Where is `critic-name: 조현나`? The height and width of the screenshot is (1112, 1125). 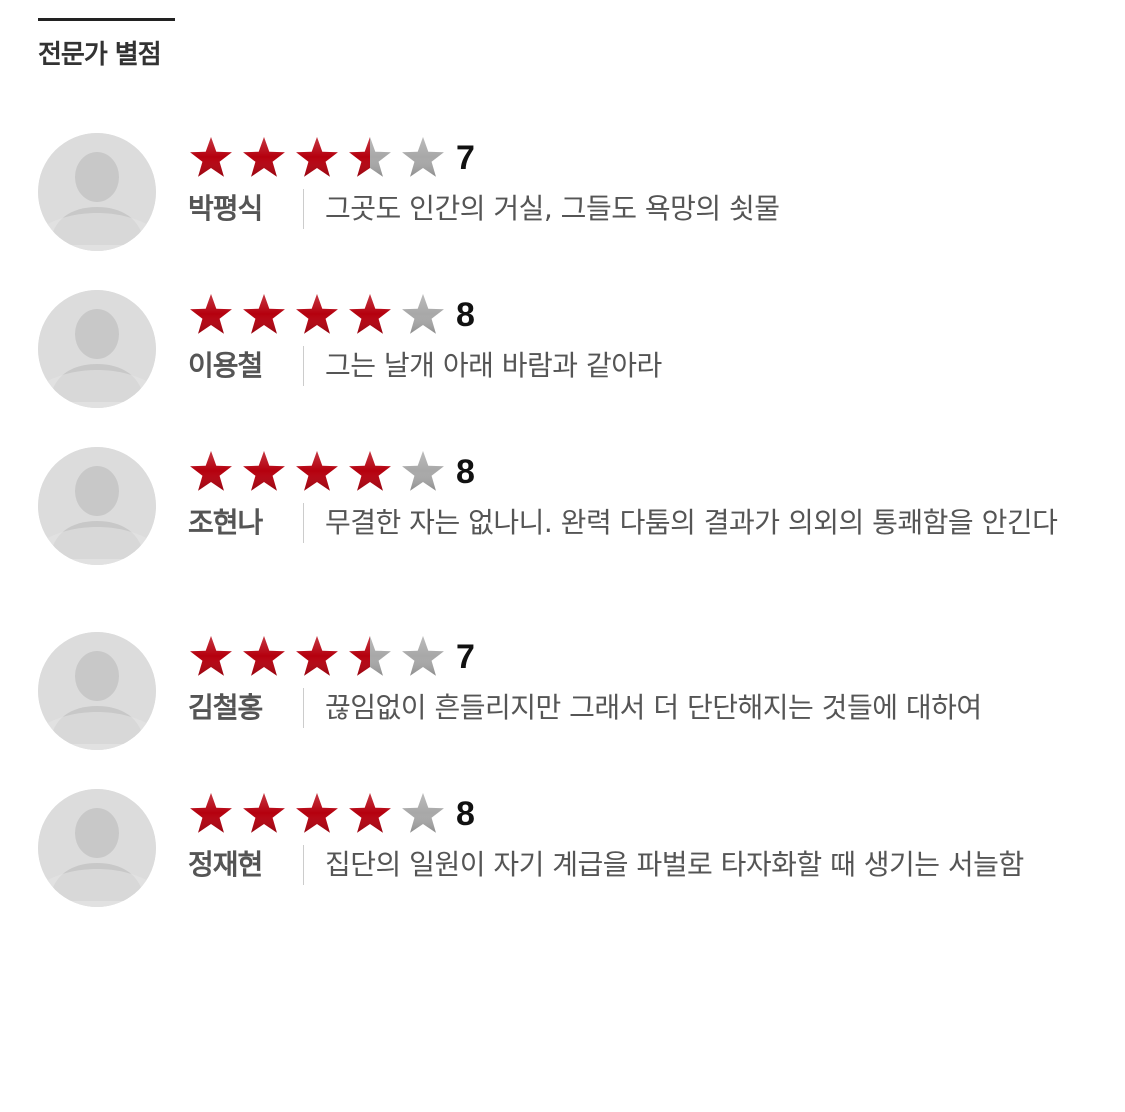
critic-name: 조현나 is located at coordinates (225, 522).